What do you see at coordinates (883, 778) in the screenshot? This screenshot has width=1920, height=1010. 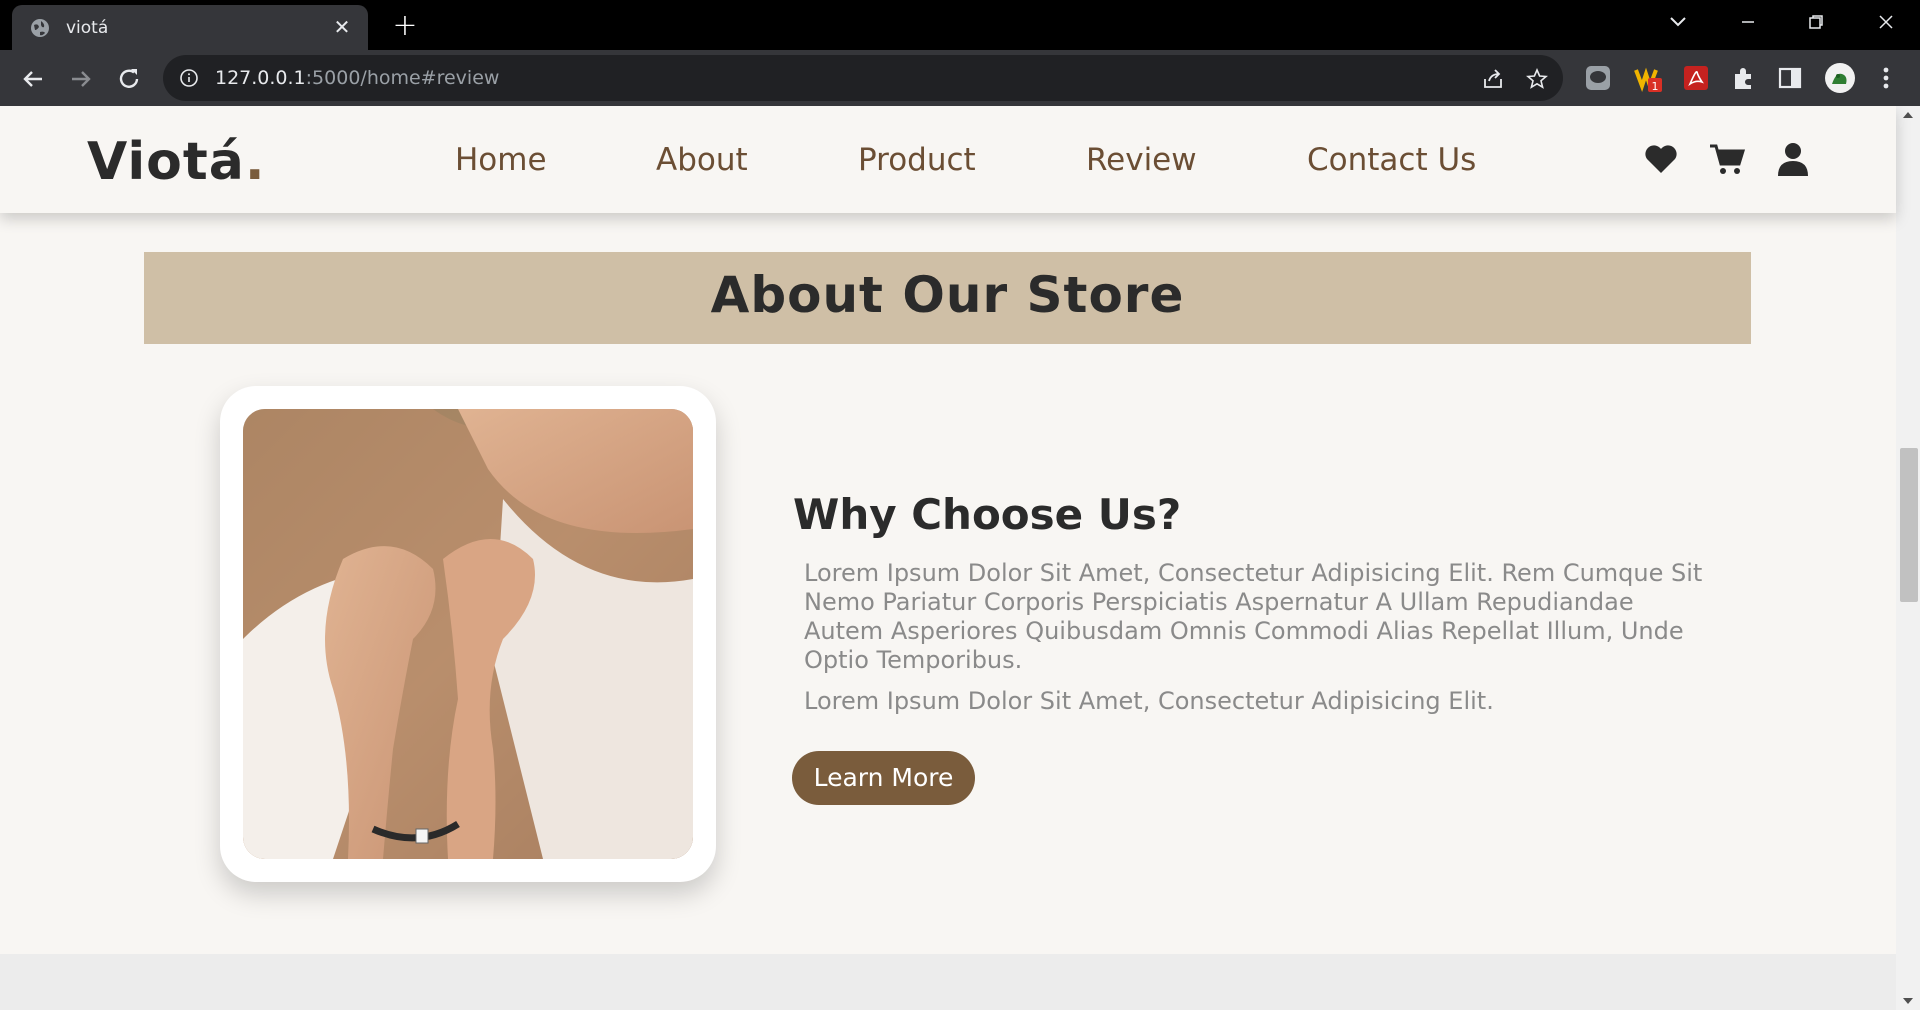 I see `learn-more-button: Learn More` at bounding box center [883, 778].